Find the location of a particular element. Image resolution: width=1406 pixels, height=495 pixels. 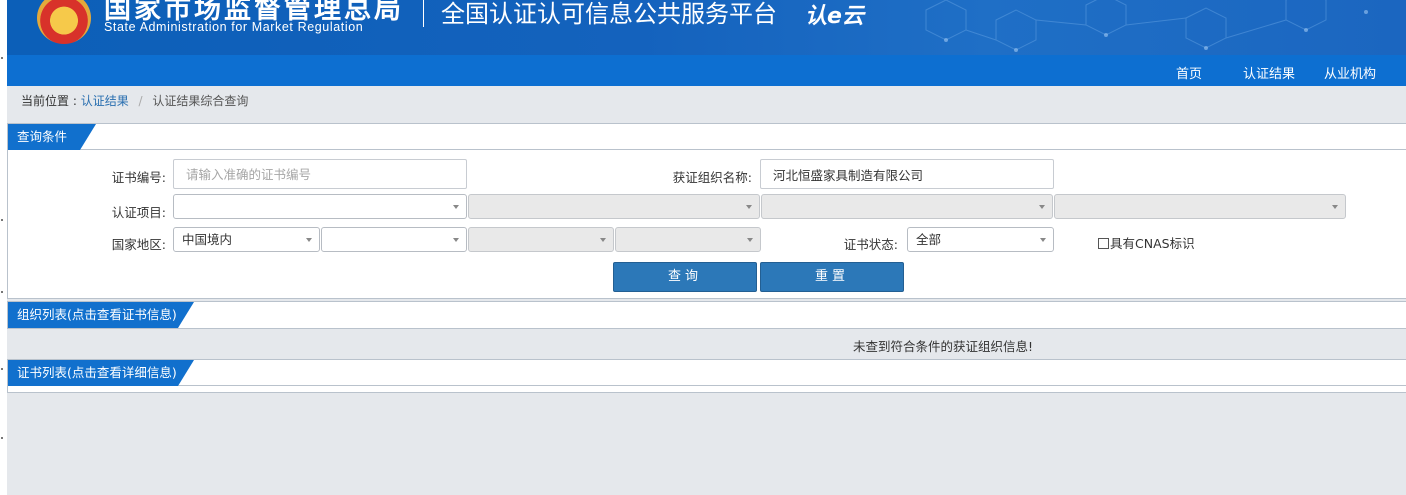

org-list-title: 组织列表(点击查看证书信息) is located at coordinates (101, 315).